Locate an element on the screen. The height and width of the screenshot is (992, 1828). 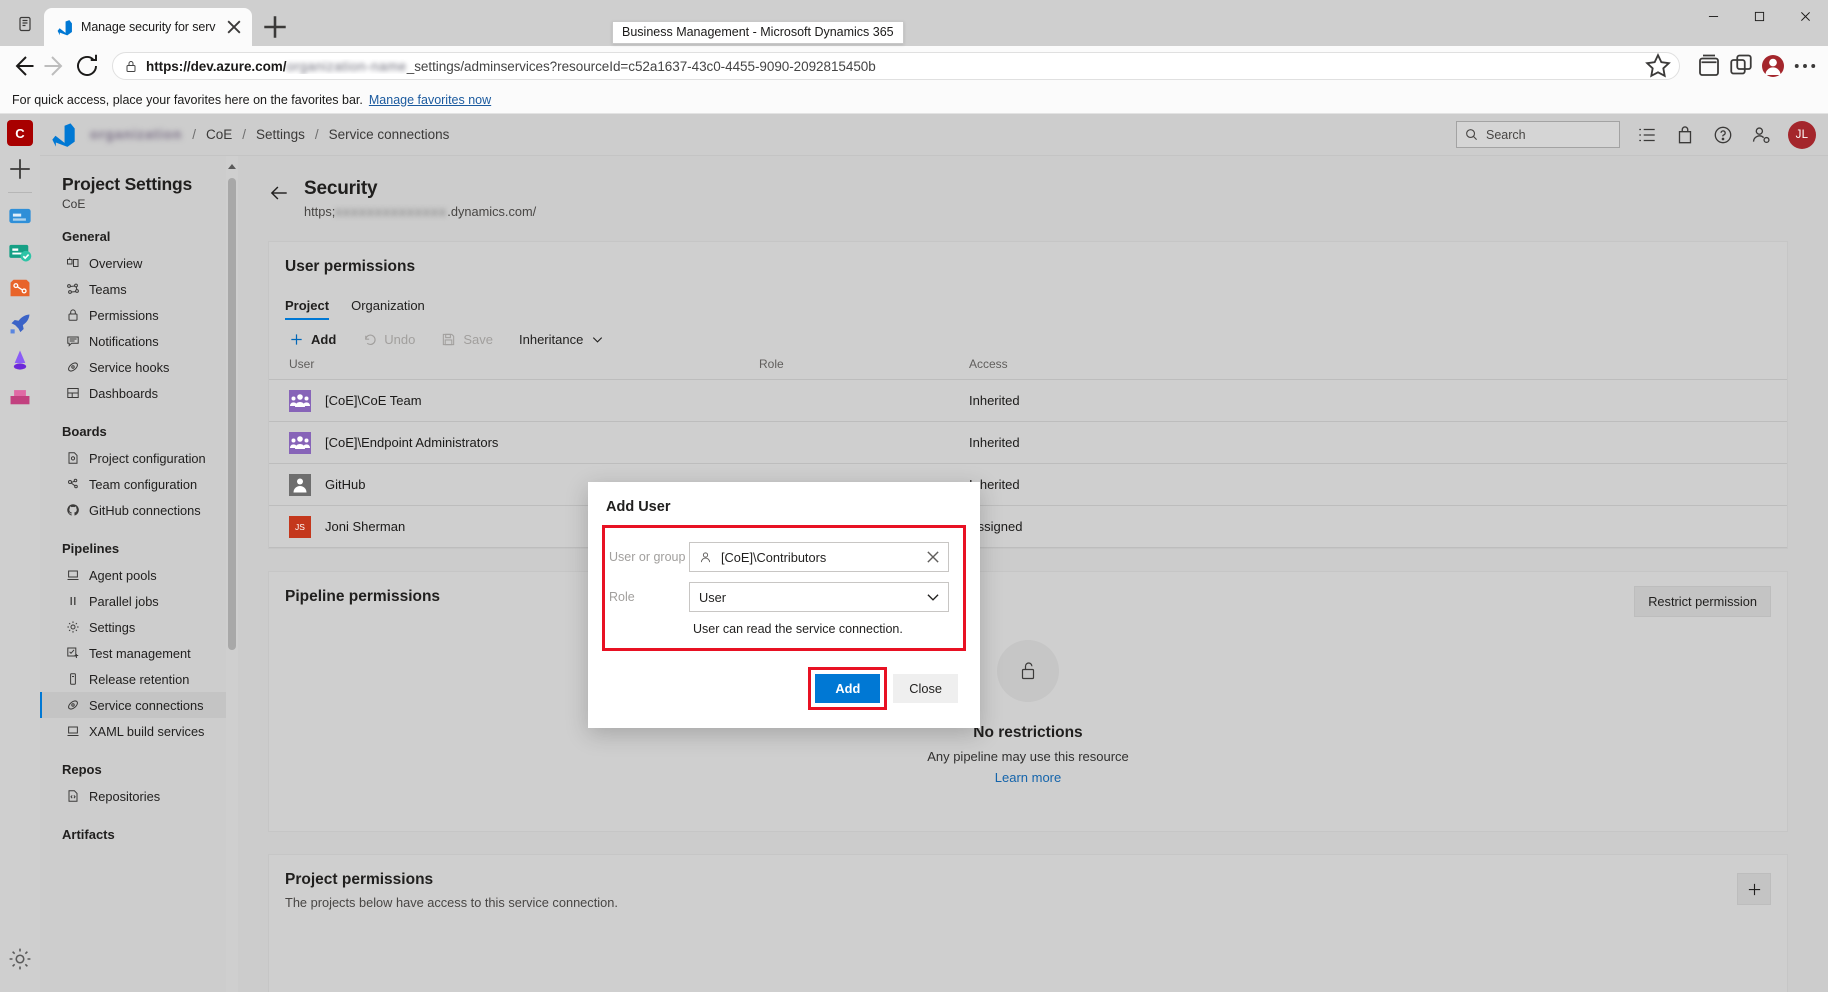
manage-favorites-link: Manage favorites now is located at coordinates (430, 100).